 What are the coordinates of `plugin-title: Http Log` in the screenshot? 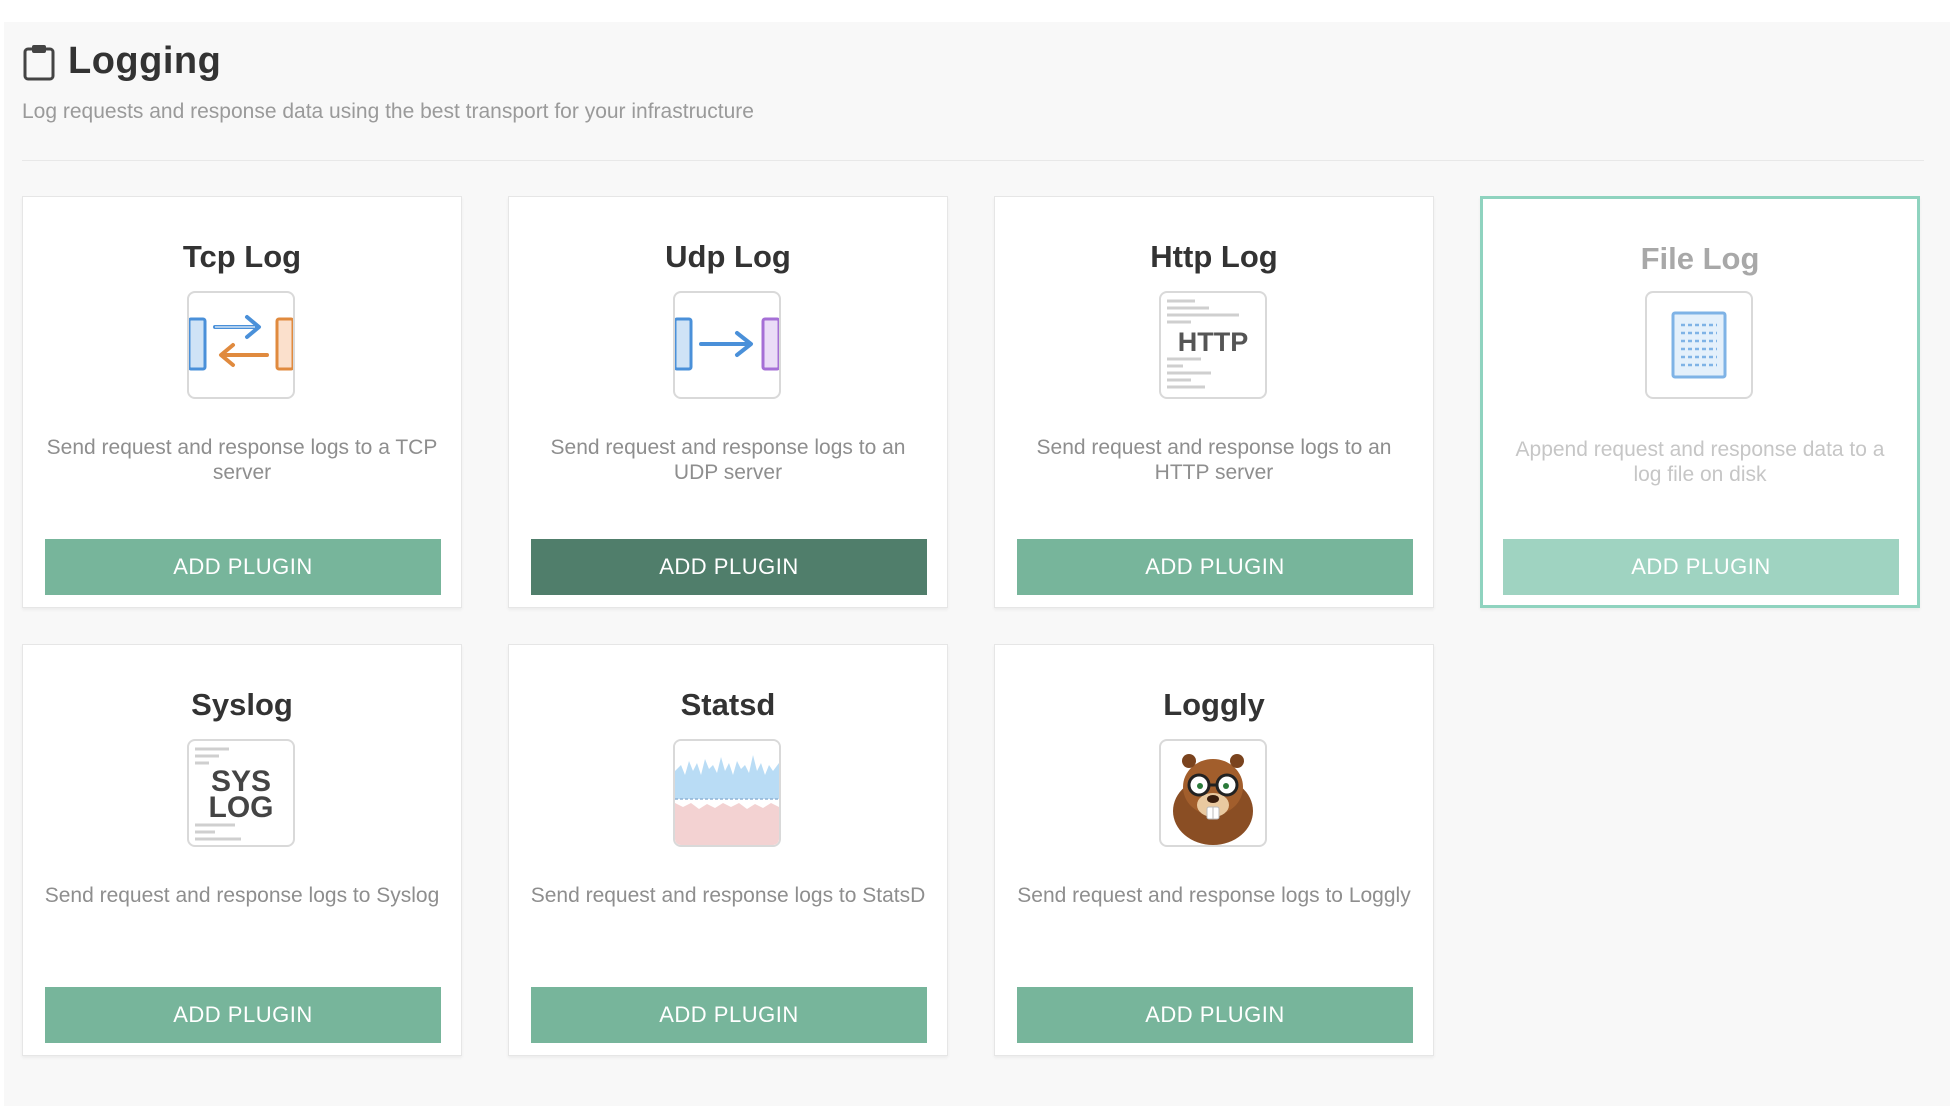 It's located at (1214, 256).